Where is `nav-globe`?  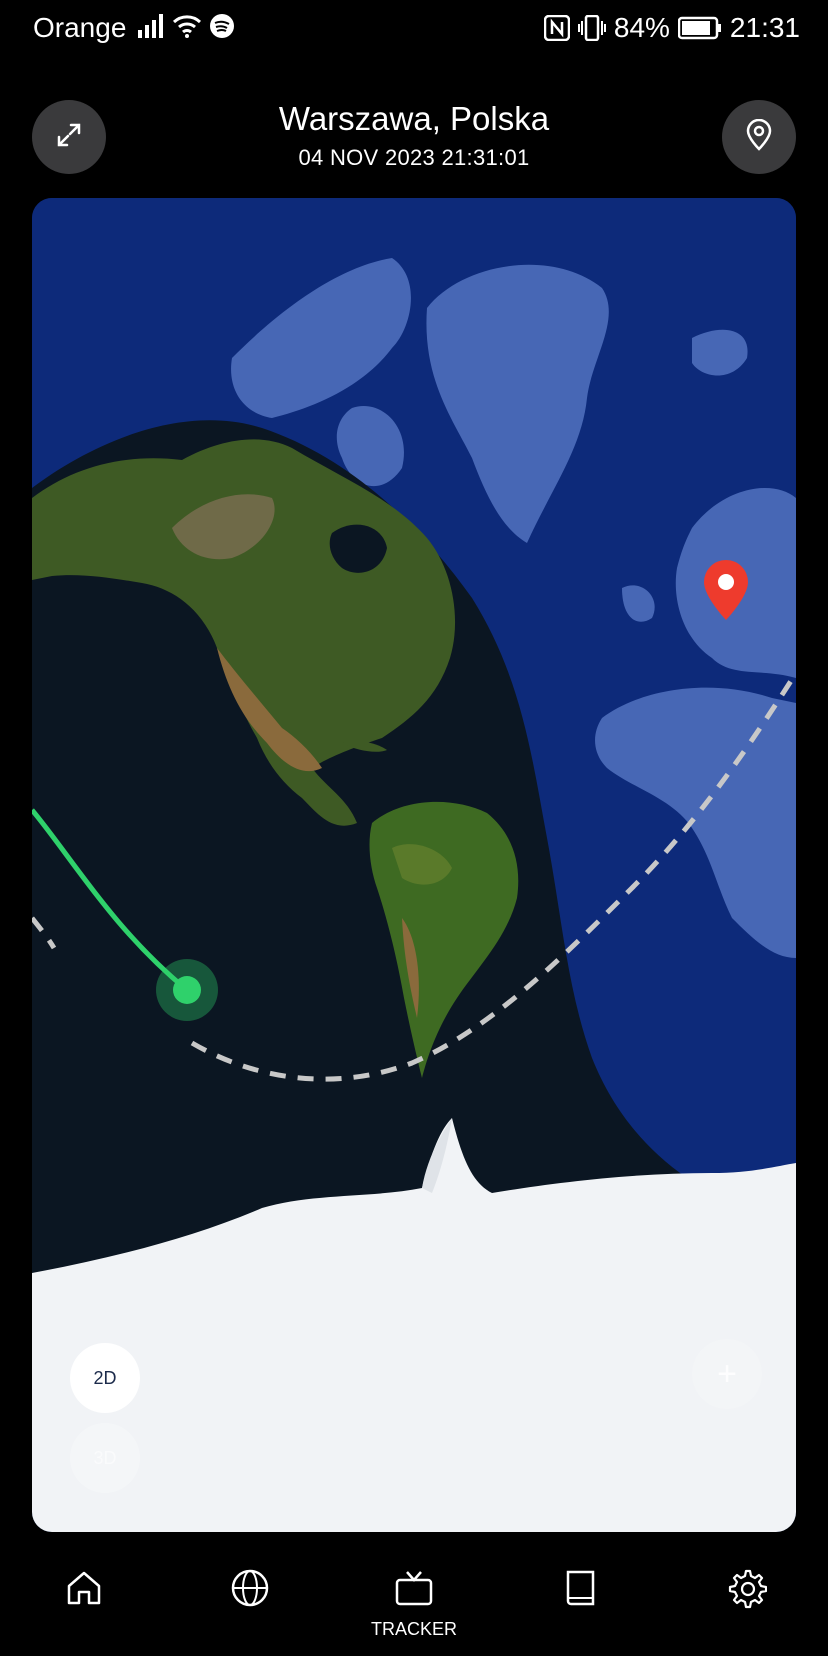 nav-globe is located at coordinates (250, 1608).